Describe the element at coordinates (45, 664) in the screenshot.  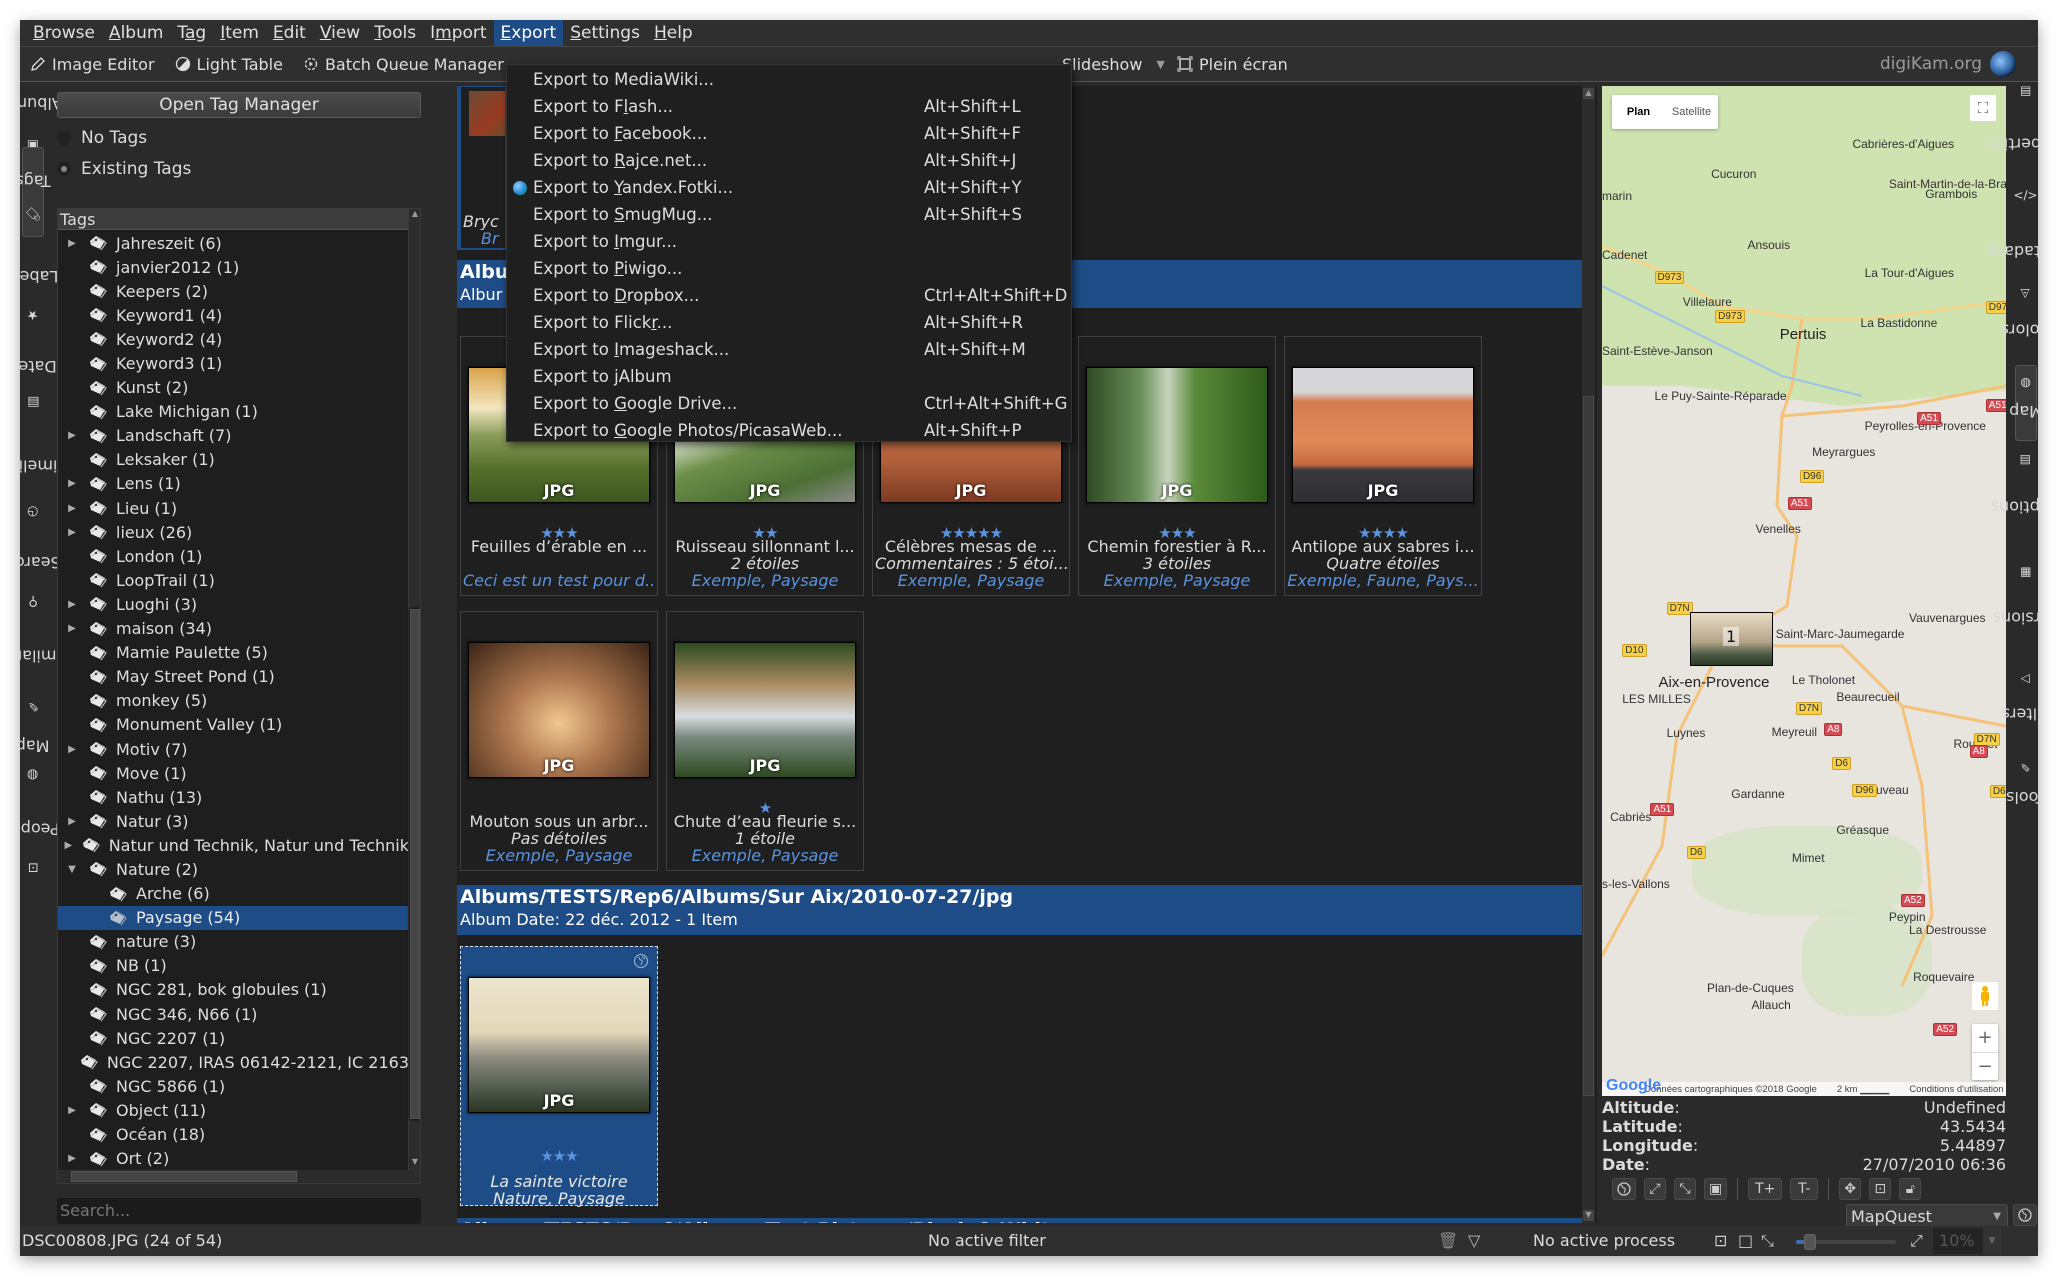
I see `left-tab-similarity: ✎Similarity` at that location.